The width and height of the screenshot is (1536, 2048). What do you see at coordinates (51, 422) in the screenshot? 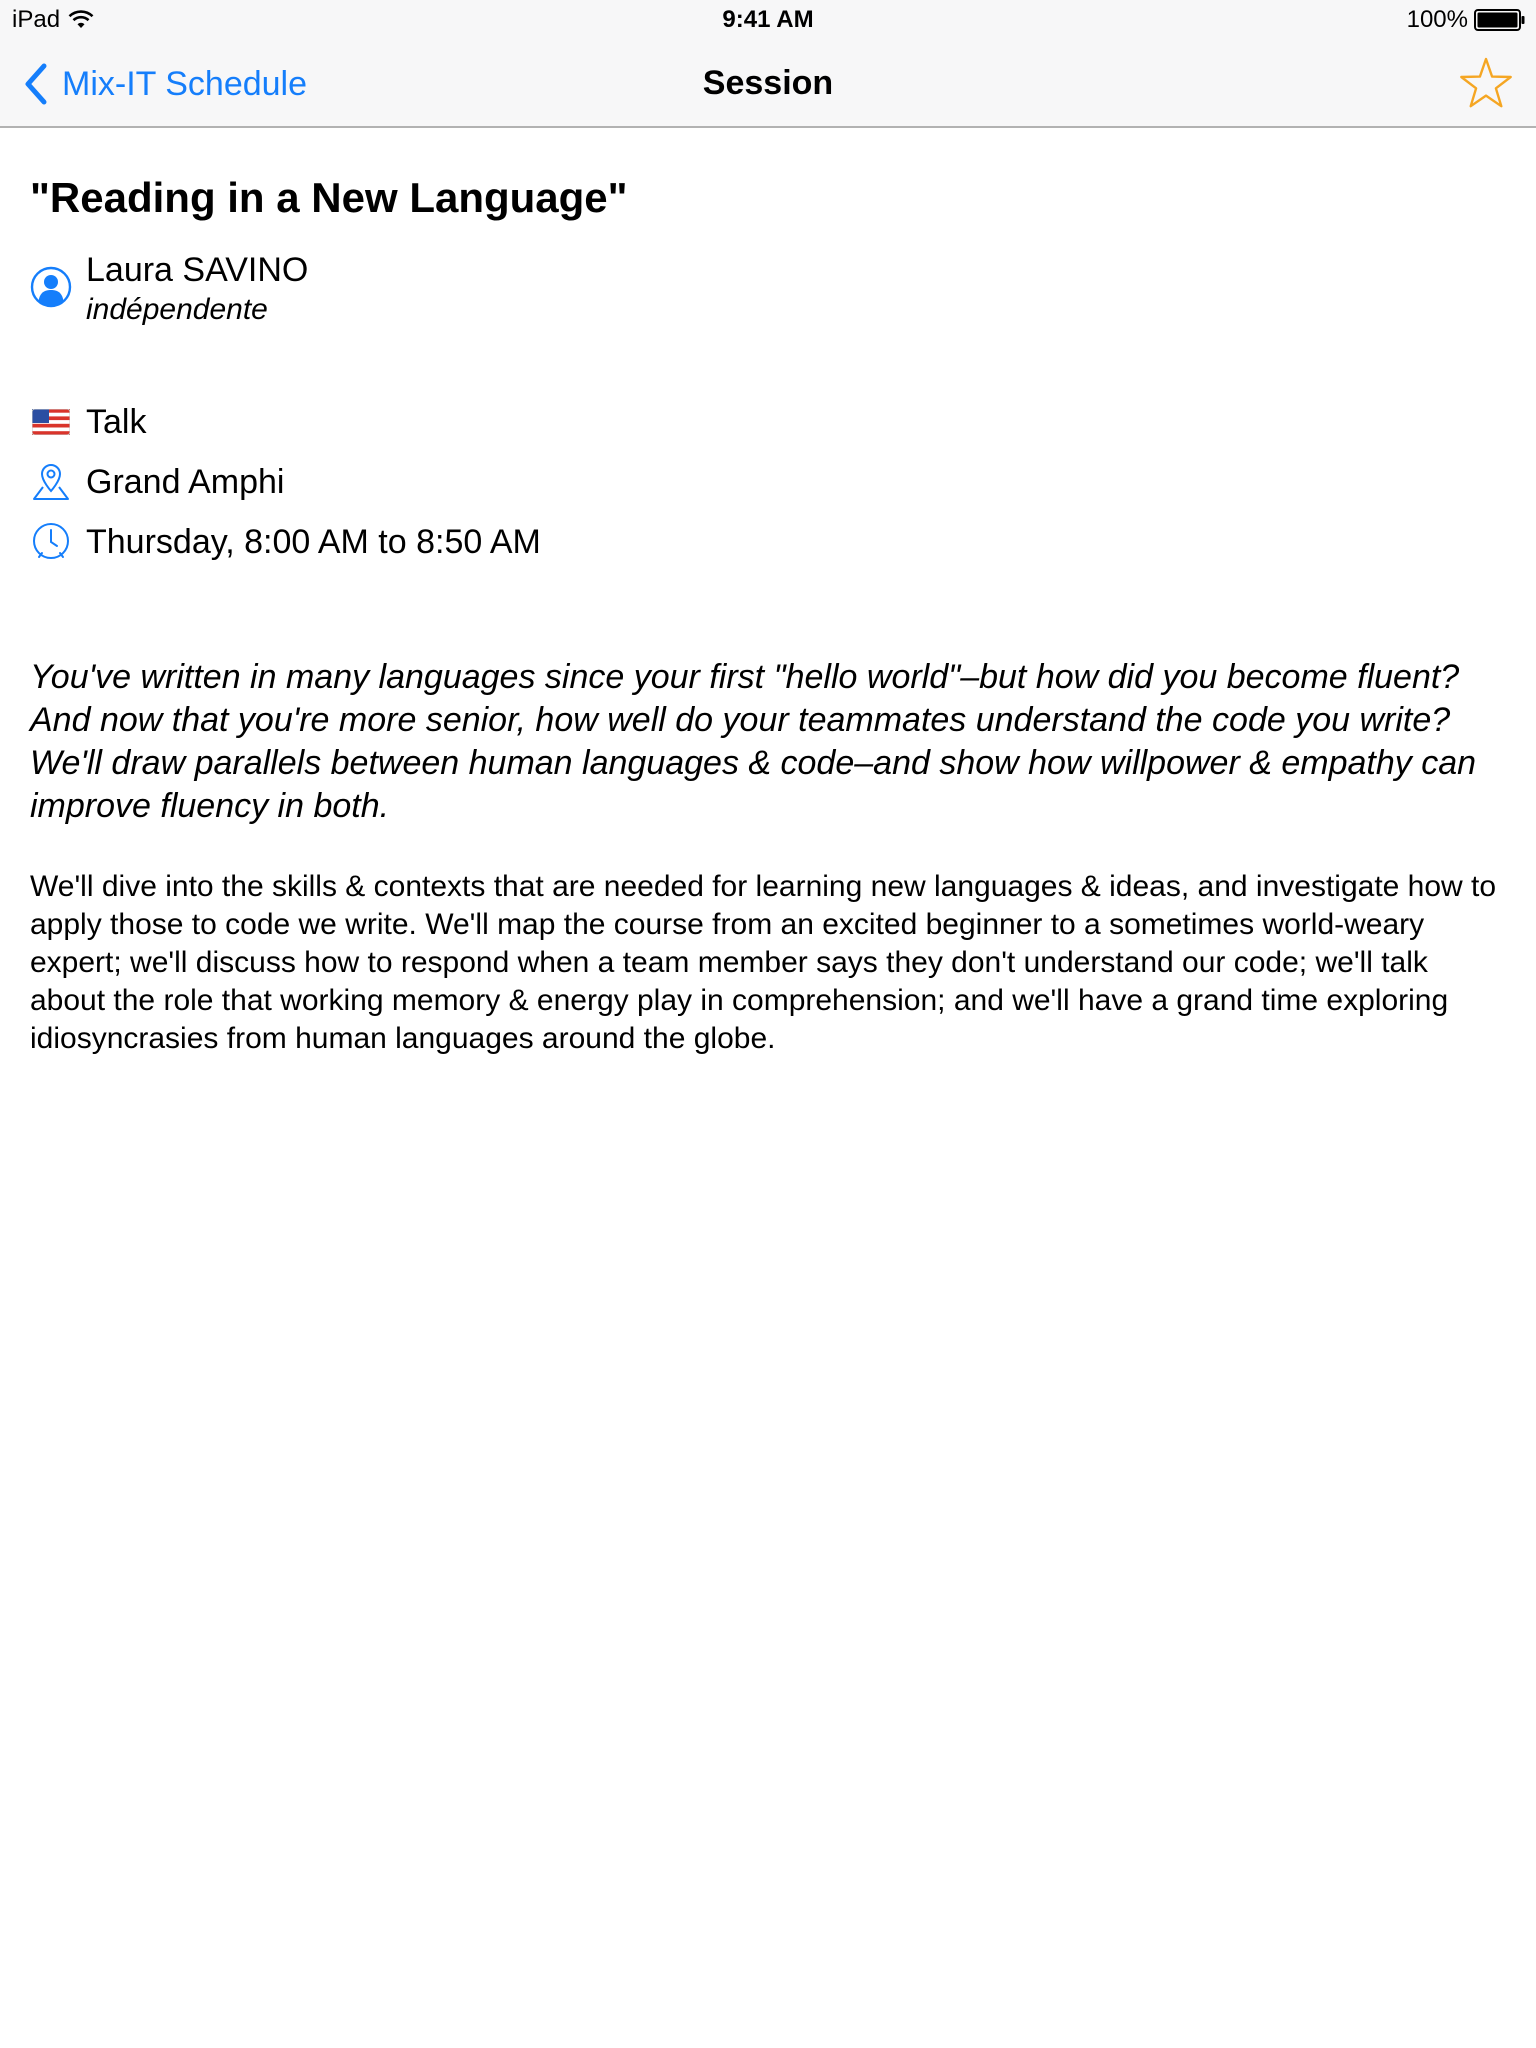
I see `us-flag-icon` at bounding box center [51, 422].